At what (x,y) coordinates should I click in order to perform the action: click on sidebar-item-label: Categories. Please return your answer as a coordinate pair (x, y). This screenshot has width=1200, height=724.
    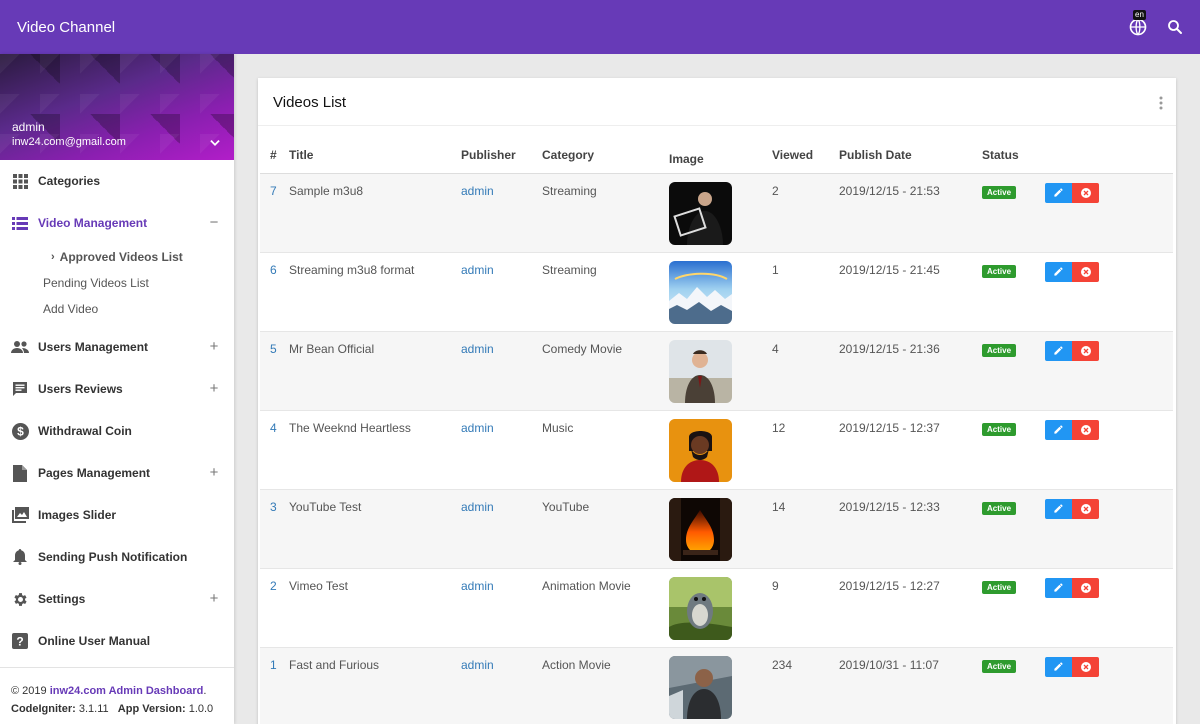
    Looking at the image, I should click on (69, 181).